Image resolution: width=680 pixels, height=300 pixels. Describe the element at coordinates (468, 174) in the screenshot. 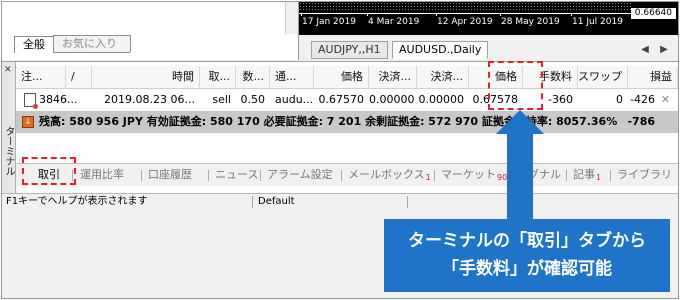

I see `tab-market-label: マーケット` at that location.